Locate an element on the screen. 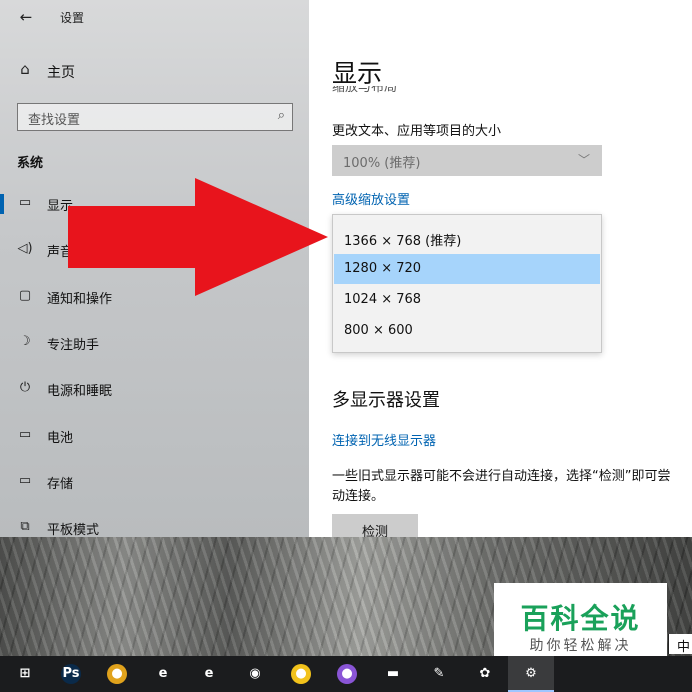  edge-icon: e is located at coordinates (209, 673).